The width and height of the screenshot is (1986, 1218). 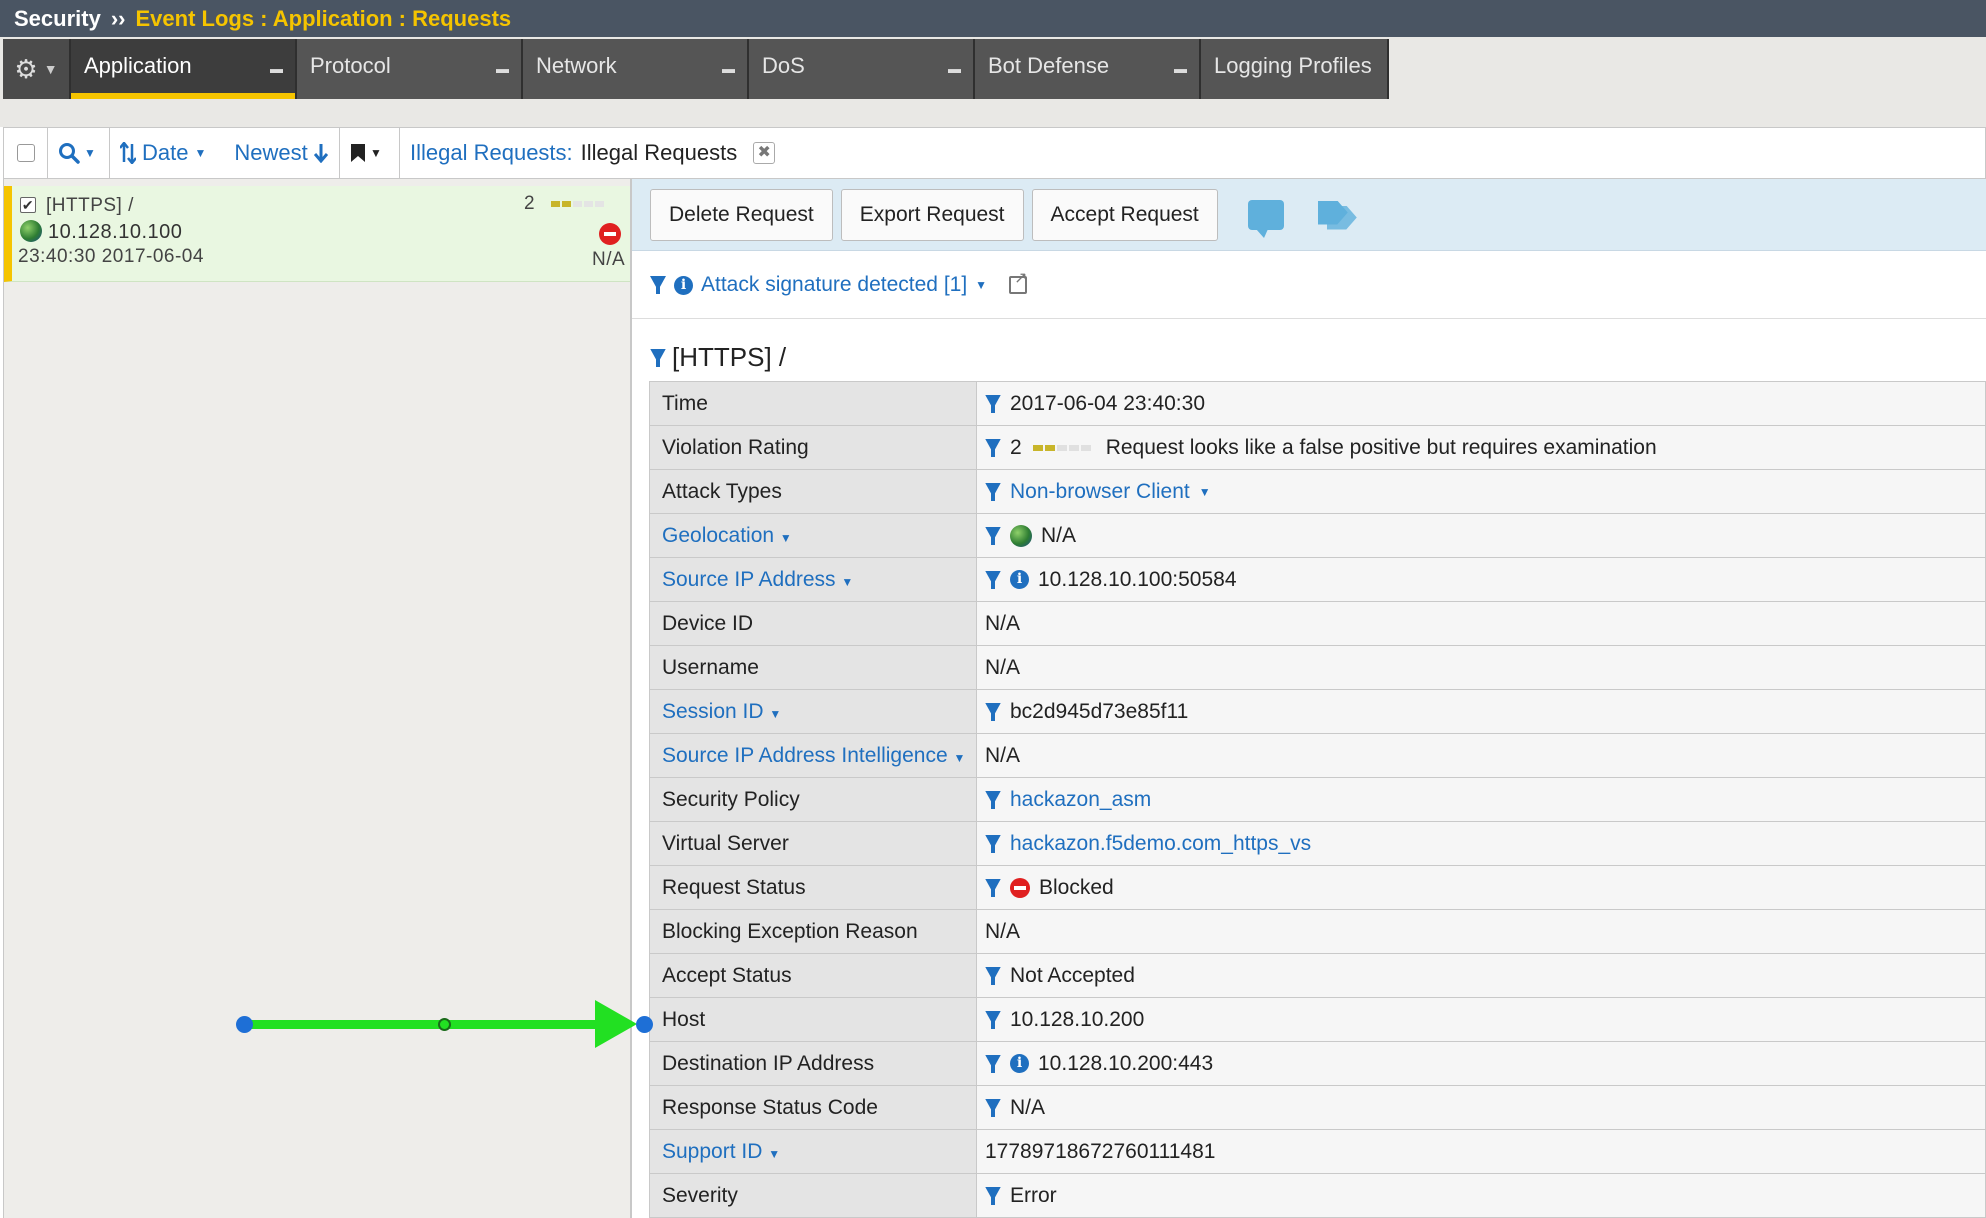 I want to click on blocked-icon, so click(x=610, y=234).